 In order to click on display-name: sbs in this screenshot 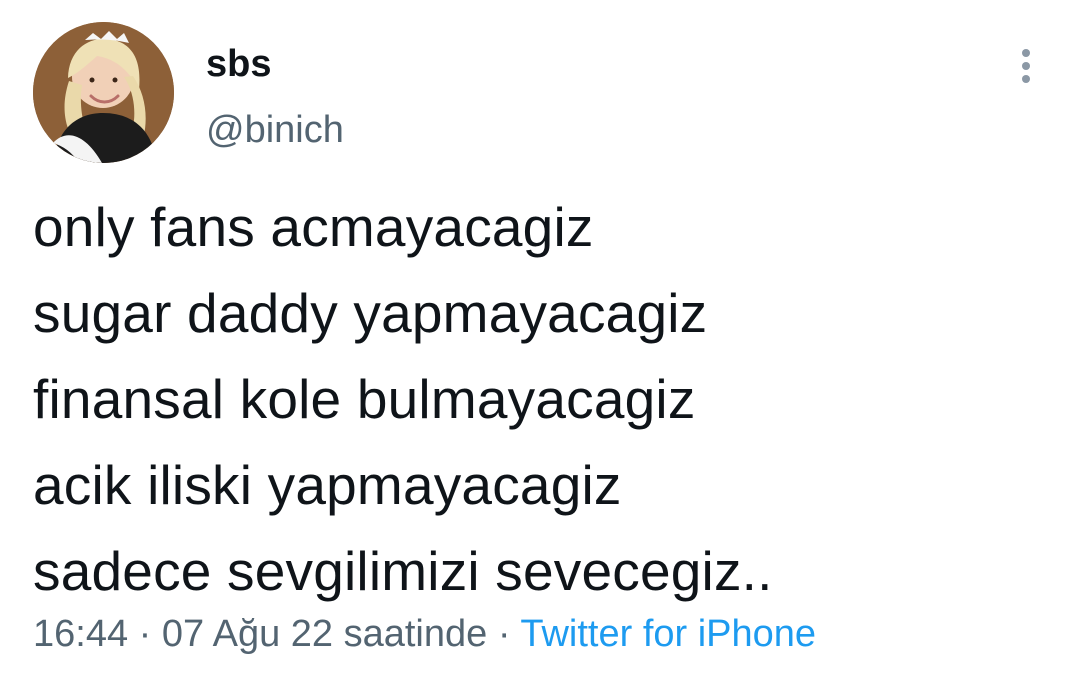, I will do `click(238, 64)`.